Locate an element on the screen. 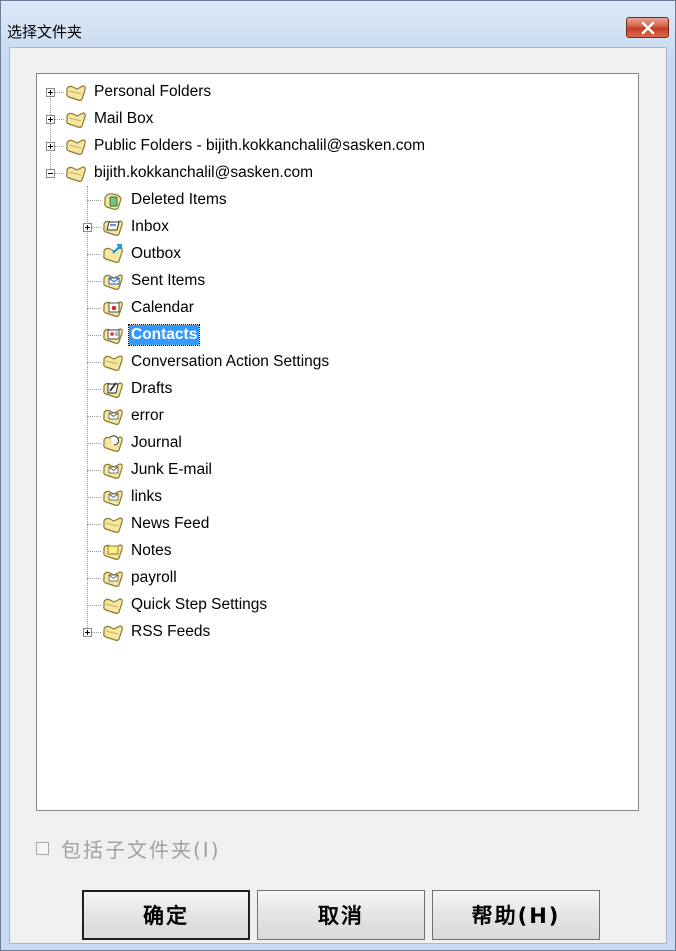 This screenshot has height=951, width=676. tree-item: Mail Box is located at coordinates (109, 118).